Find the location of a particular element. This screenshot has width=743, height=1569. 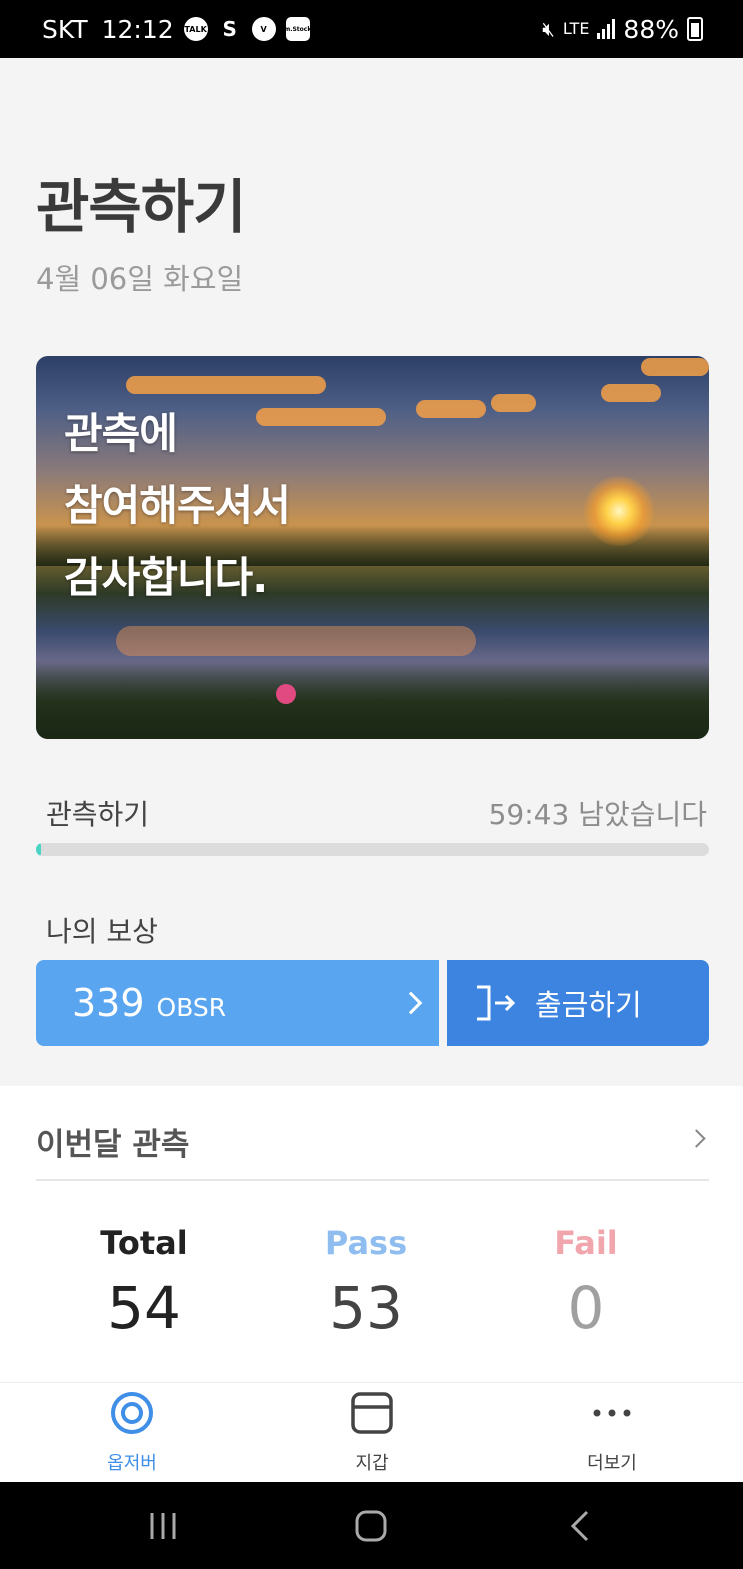

recent-apps-icon is located at coordinates (163, 1525).